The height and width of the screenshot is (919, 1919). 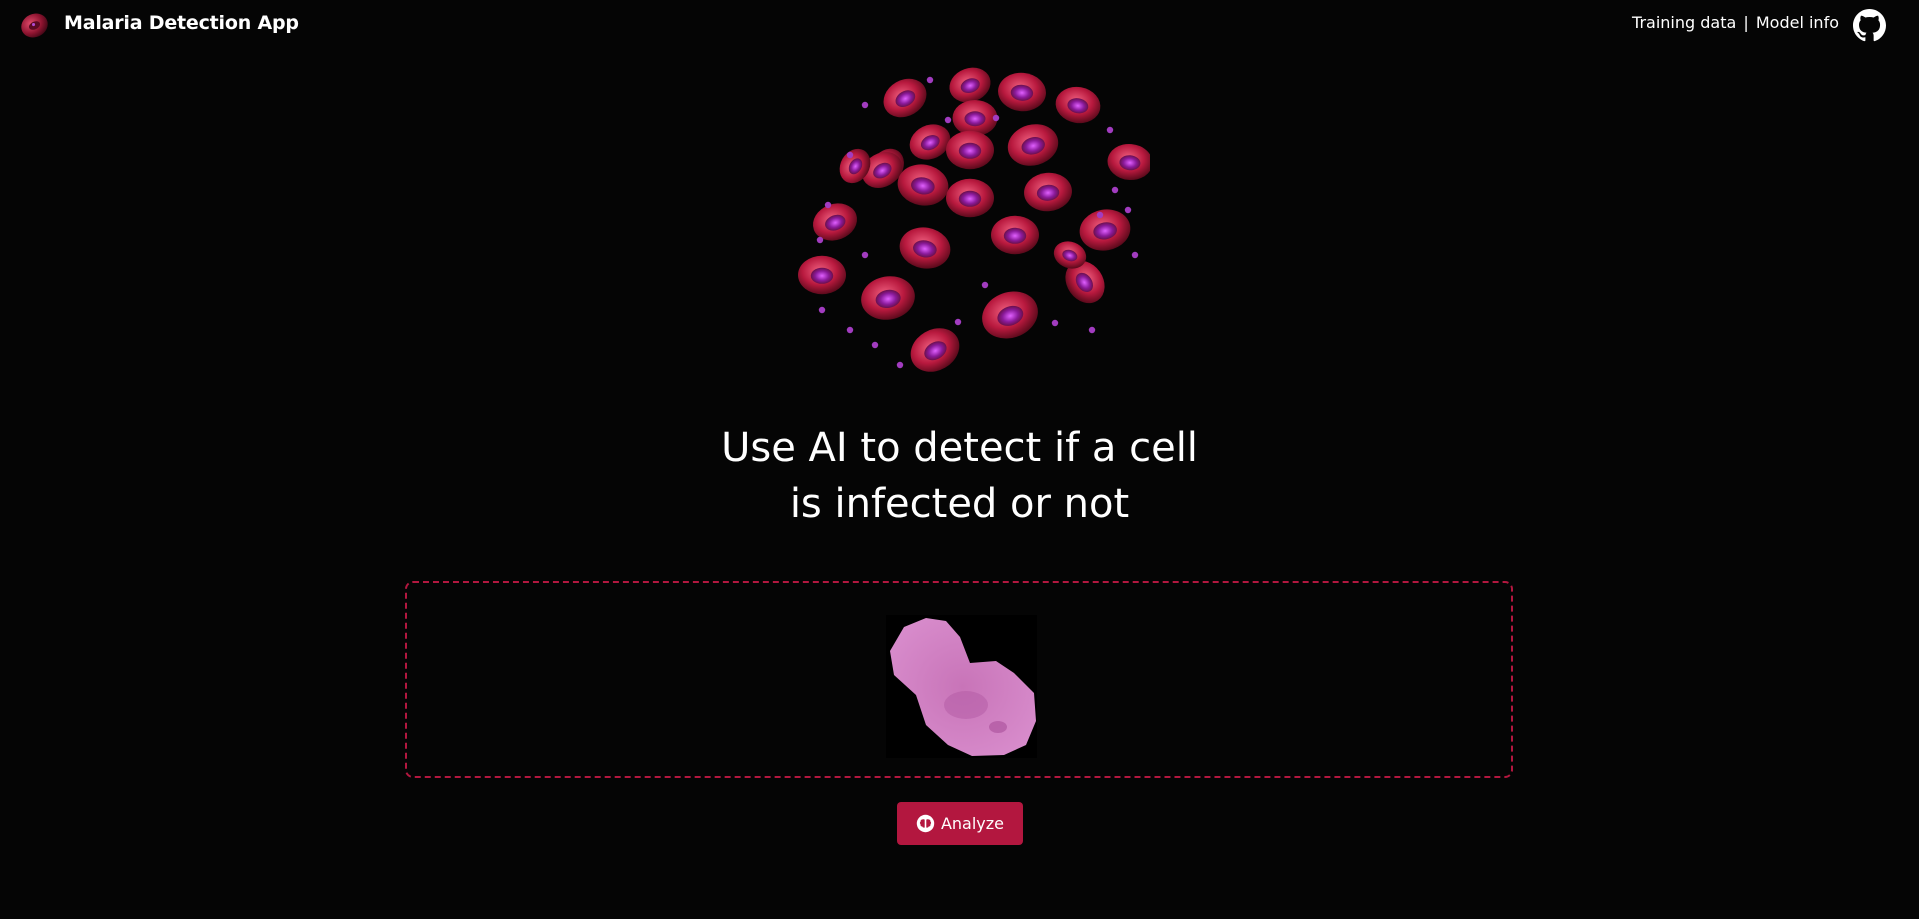 What do you see at coordinates (959, 504) in the screenshot?
I see `headline-line-2: is infected or not` at bounding box center [959, 504].